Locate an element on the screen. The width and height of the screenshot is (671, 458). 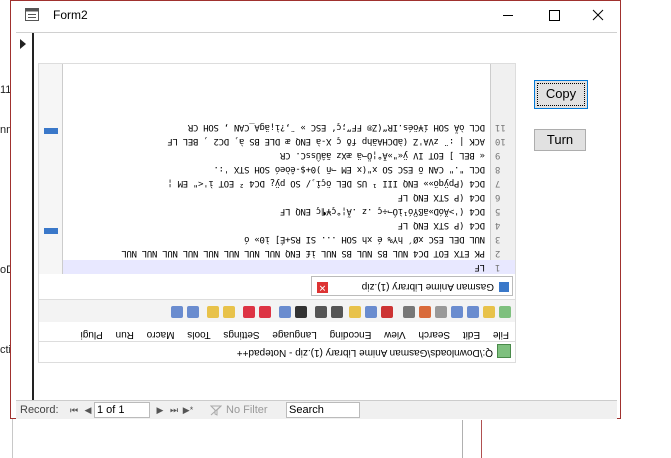
record-selector is located at coordinates (25, 217).